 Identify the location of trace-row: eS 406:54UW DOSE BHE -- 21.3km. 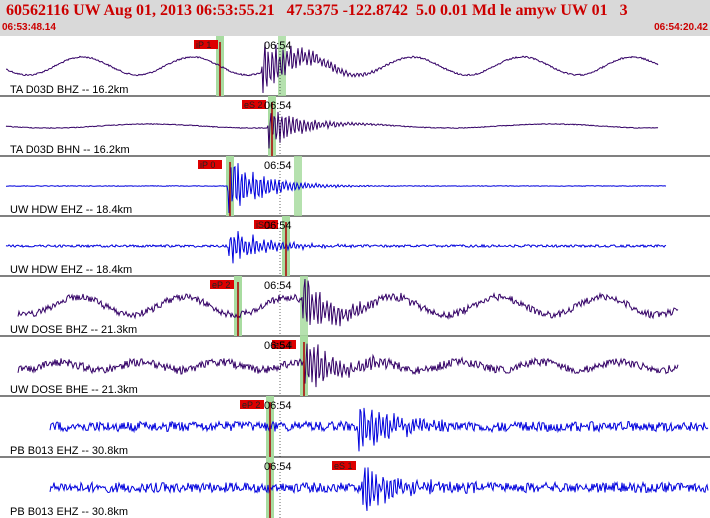
(344, 366).